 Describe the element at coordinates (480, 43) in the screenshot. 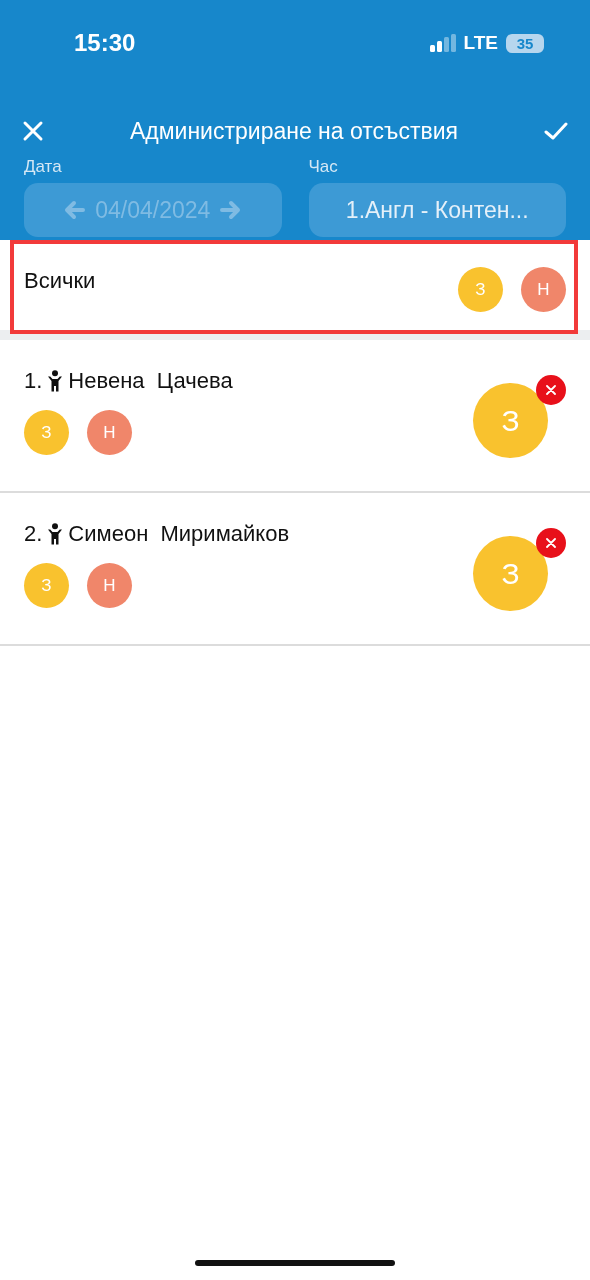

I see `network-label: LTE` at that location.